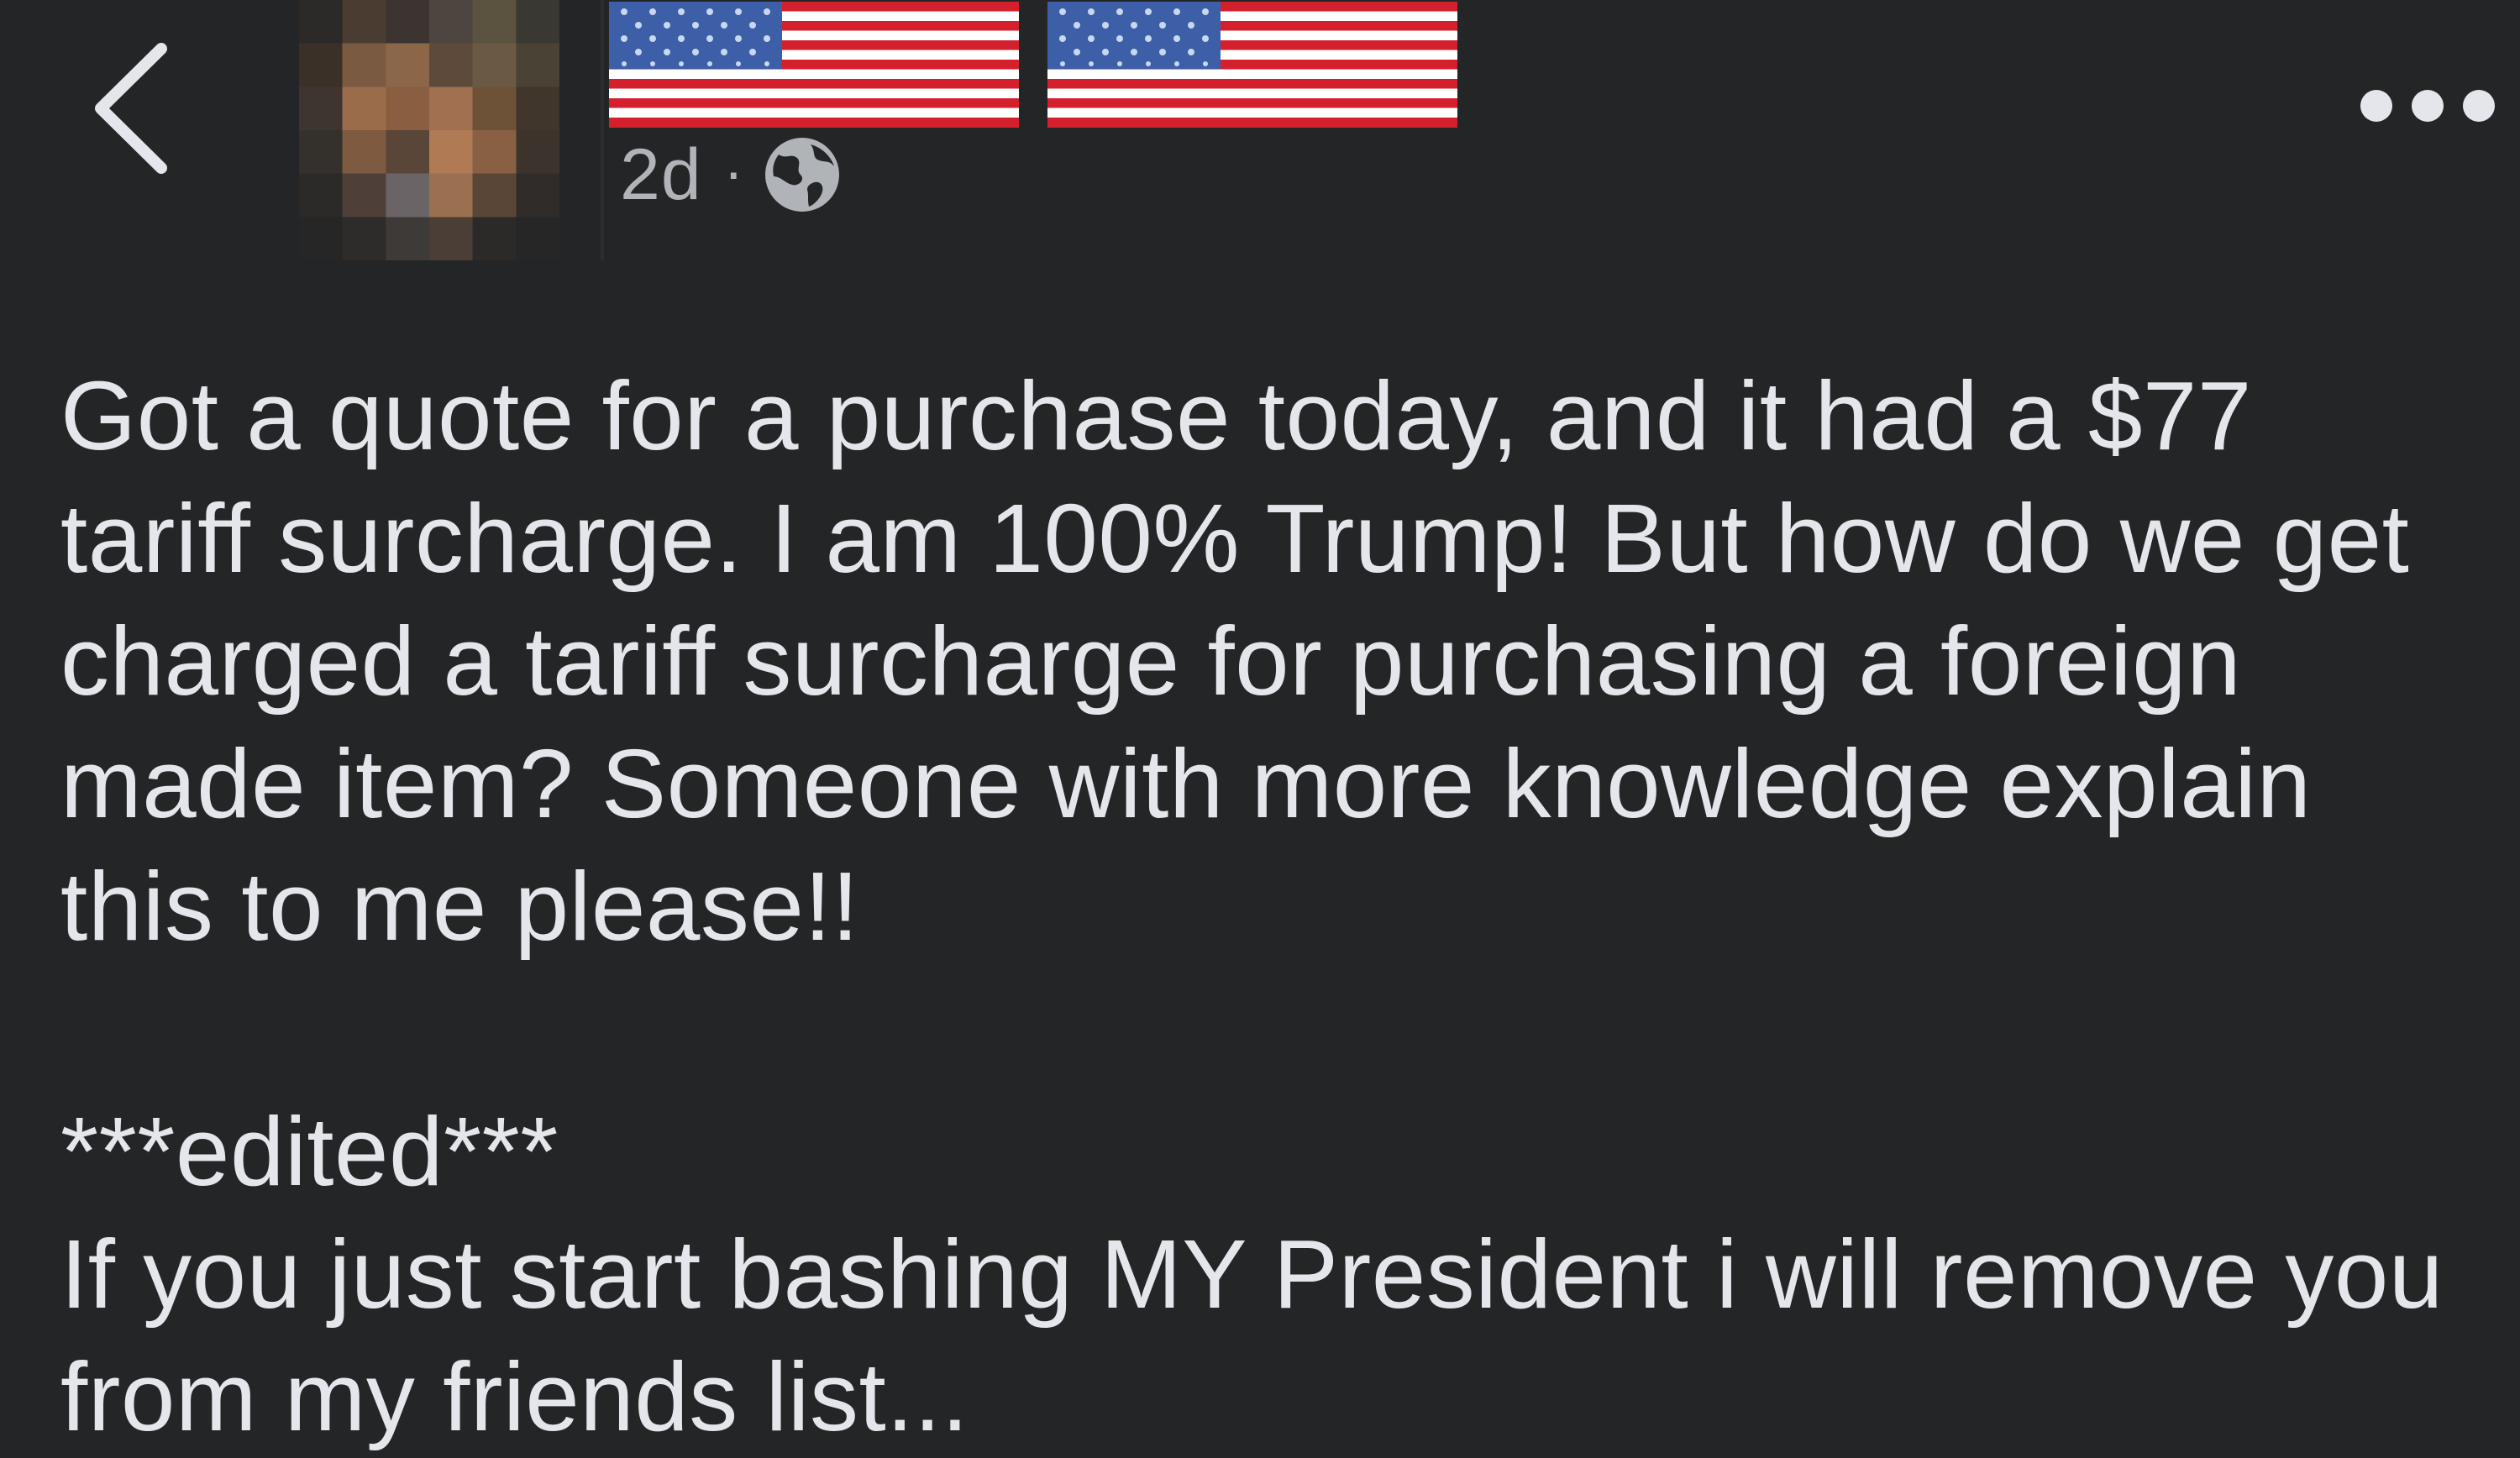  I want to click on globe-icon, so click(802, 174).